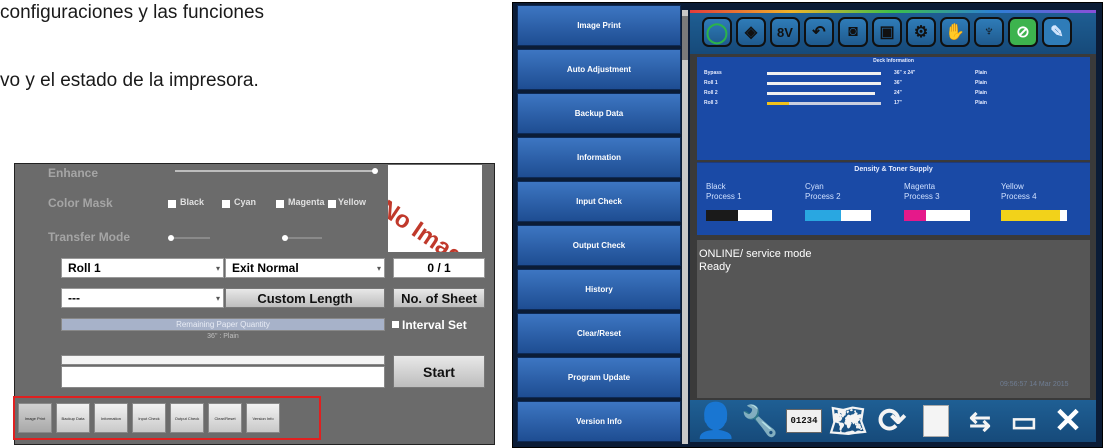 The width and height of the screenshot is (1103, 448). I want to click on cyan-checkbox, so click(226, 204).